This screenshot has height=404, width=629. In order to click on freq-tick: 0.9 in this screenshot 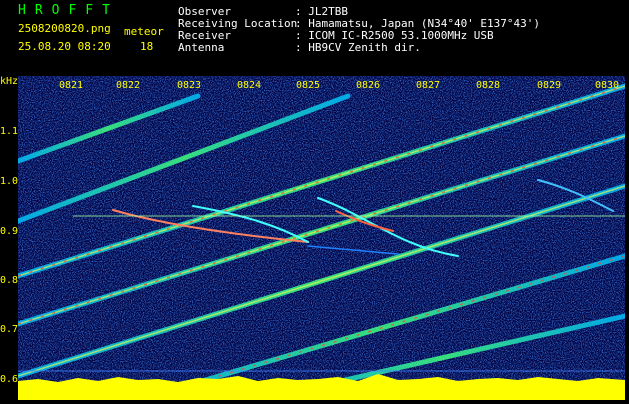, I will do `click(9, 231)`.